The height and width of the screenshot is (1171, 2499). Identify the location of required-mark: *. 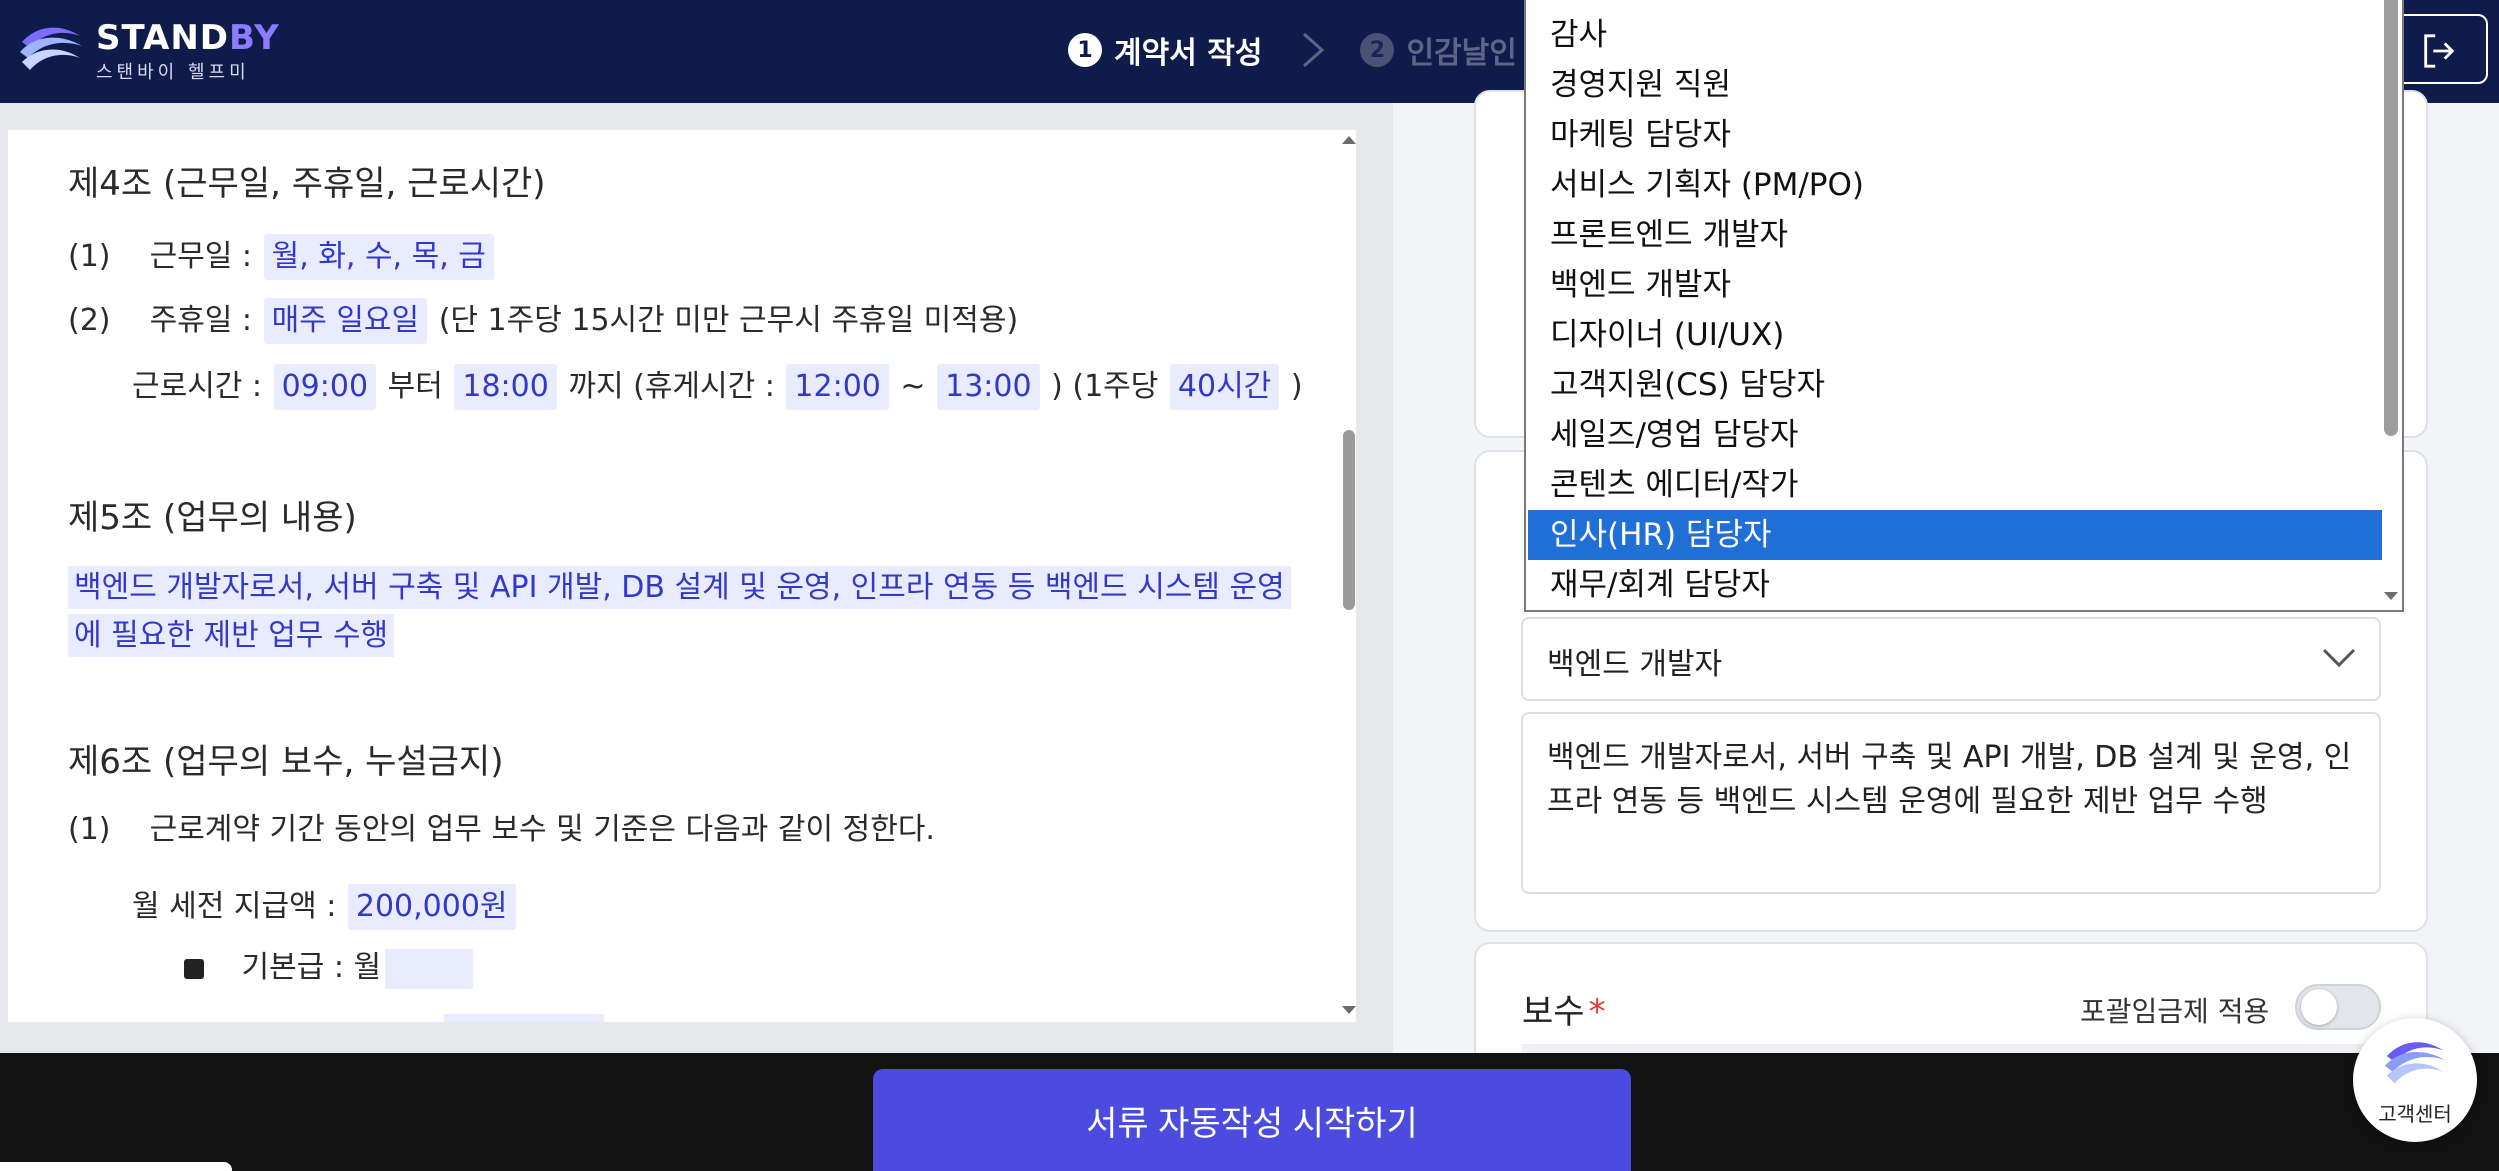
(1597, 1012).